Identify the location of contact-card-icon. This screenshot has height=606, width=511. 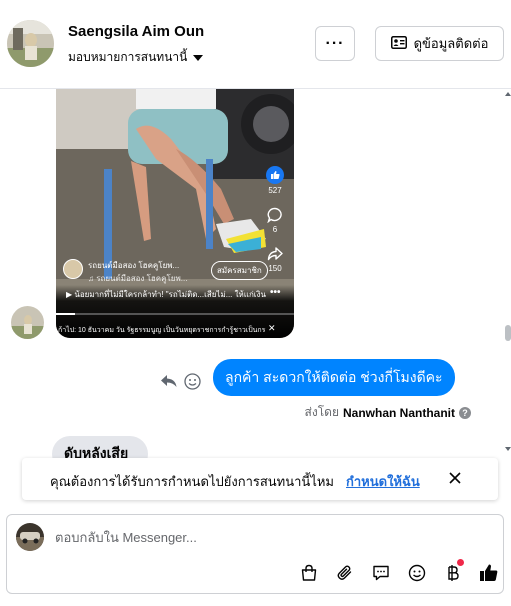
(398, 43).